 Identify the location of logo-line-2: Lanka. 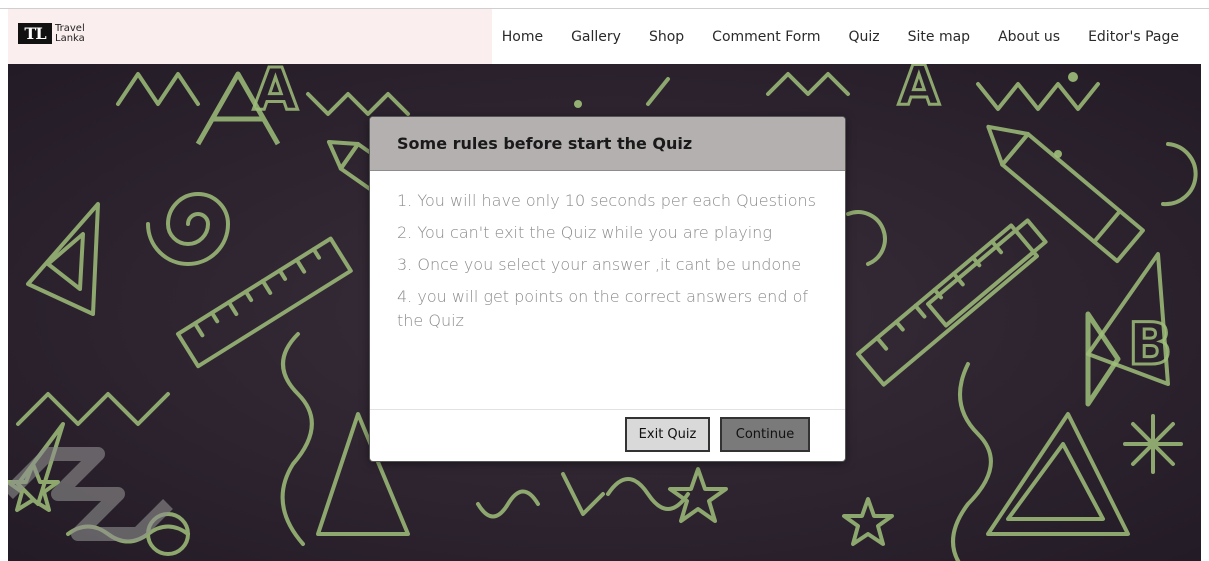
(70, 38).